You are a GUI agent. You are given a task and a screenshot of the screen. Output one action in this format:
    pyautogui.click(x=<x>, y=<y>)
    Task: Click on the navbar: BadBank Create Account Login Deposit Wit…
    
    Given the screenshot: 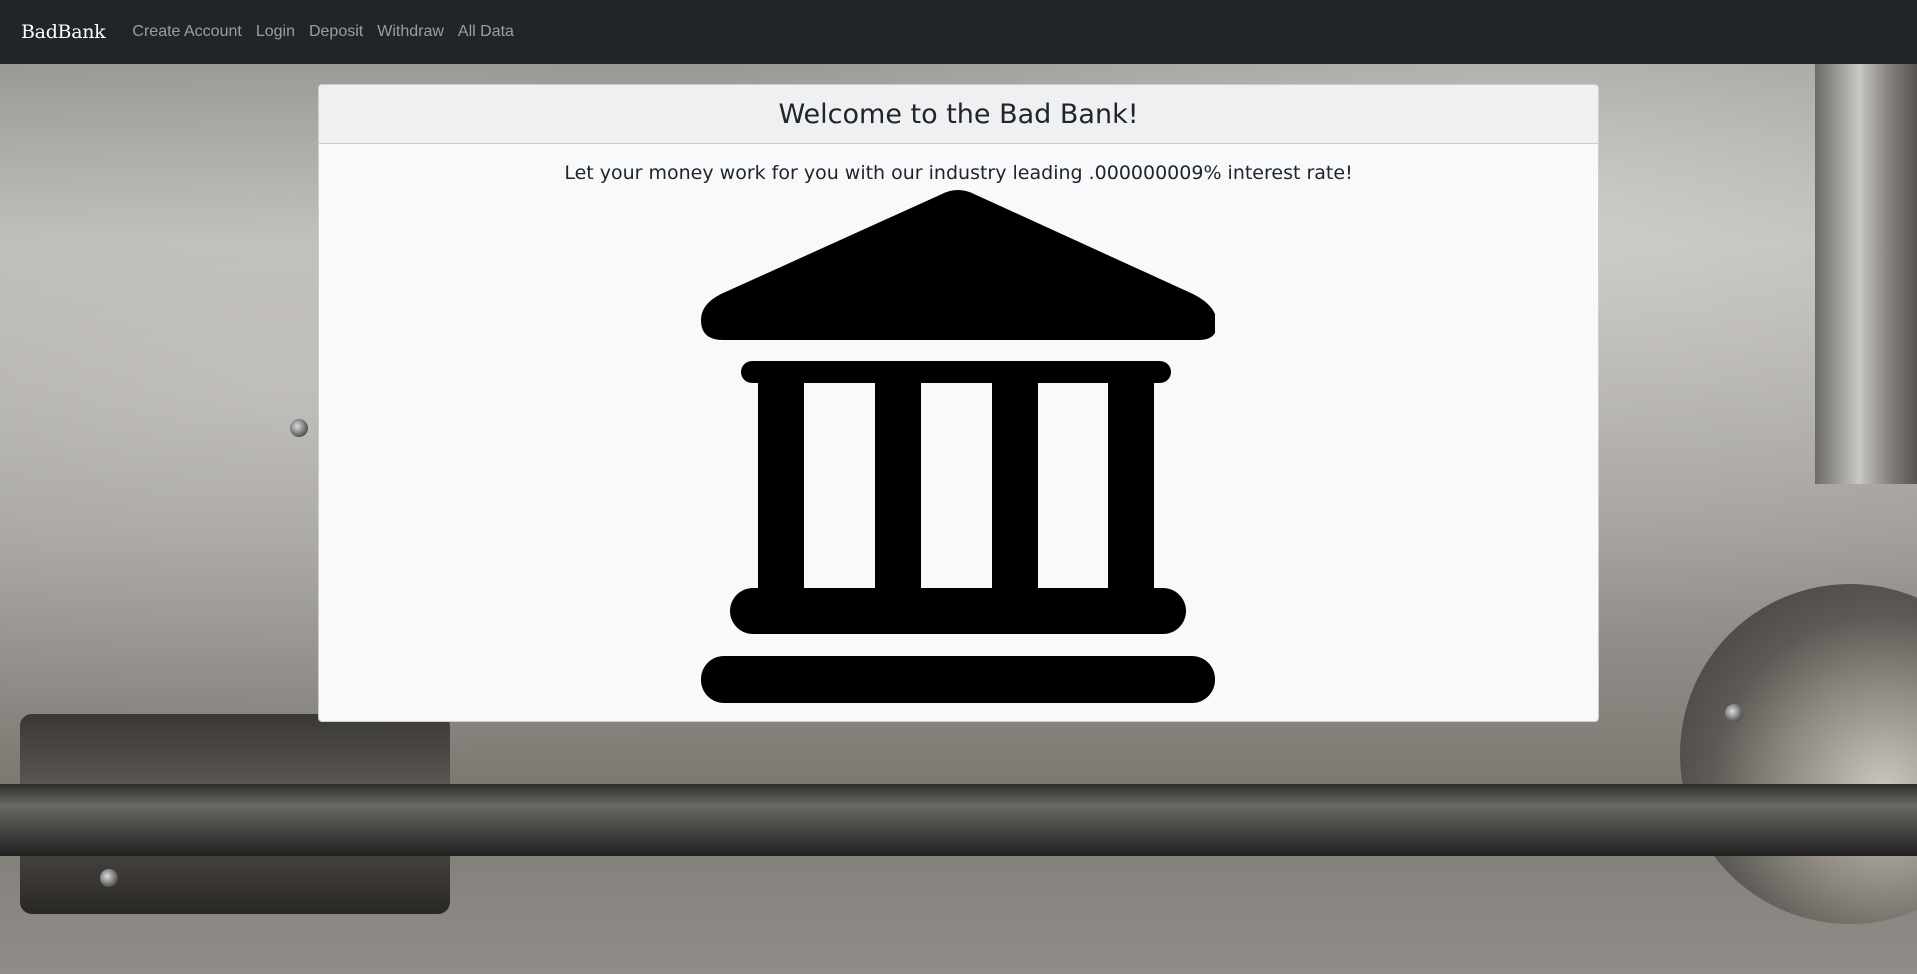 What is the action you would take?
    pyautogui.click(x=958, y=32)
    